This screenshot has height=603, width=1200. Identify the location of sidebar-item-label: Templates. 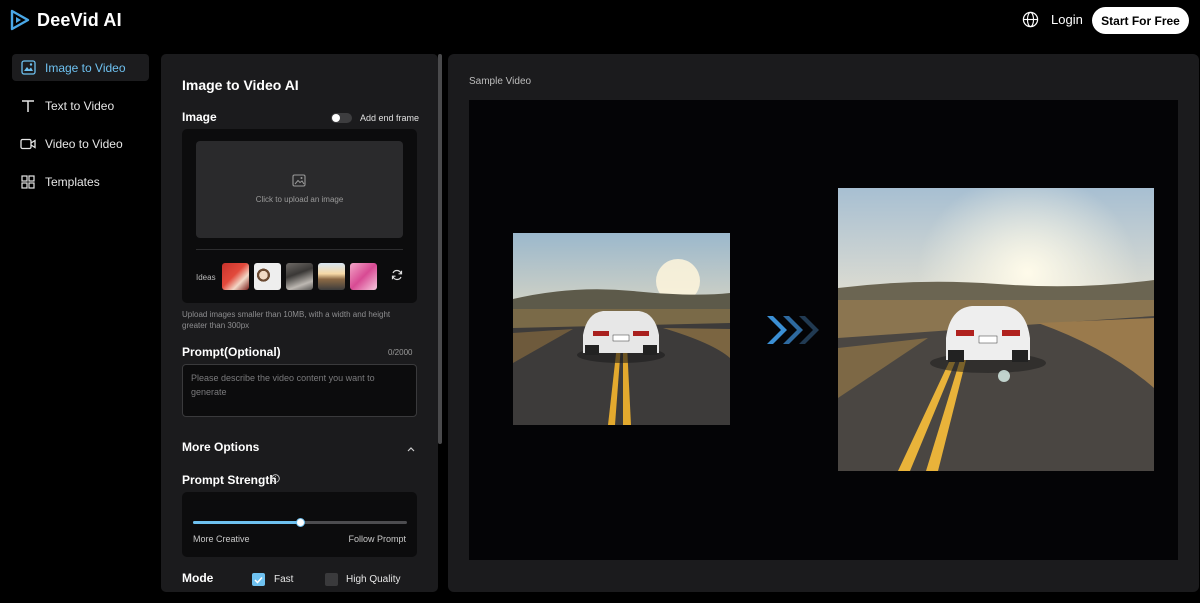
(72, 181).